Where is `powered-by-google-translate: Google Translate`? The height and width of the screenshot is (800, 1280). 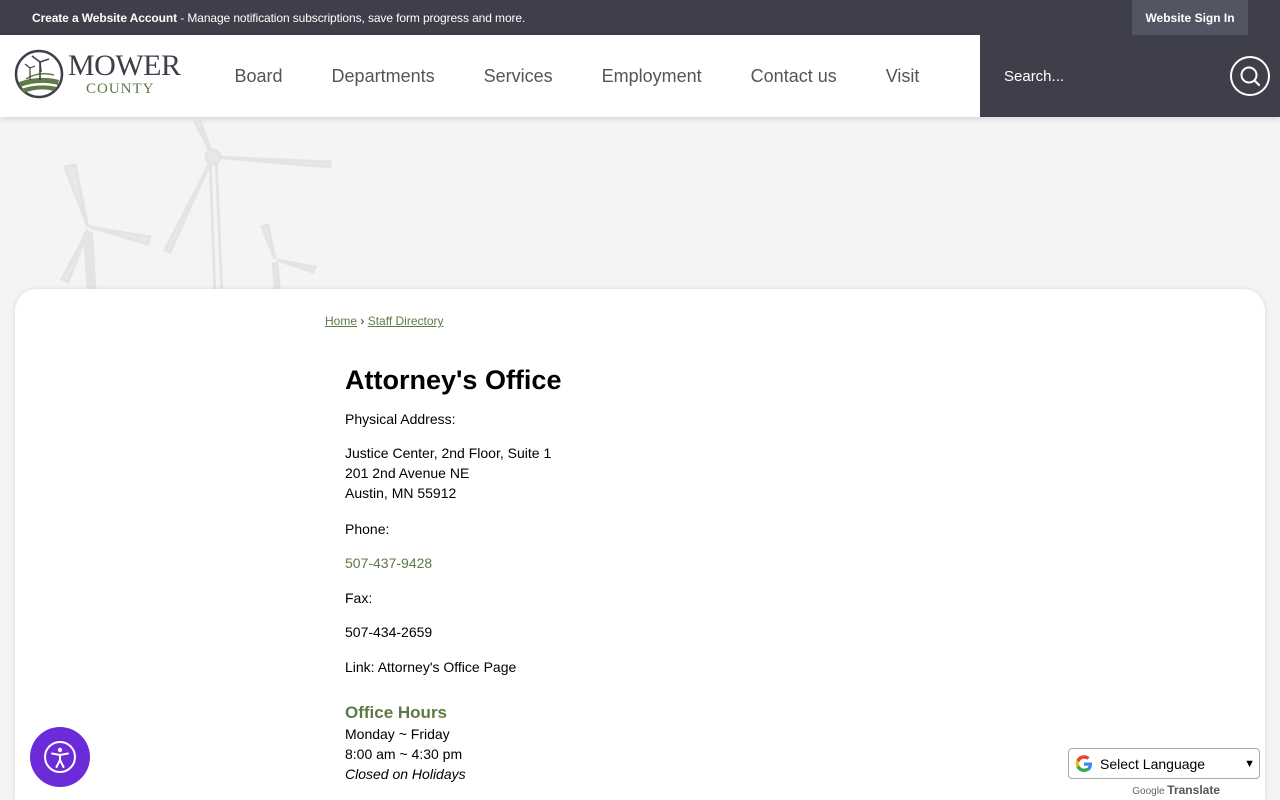 powered-by-google-translate: Google Translate is located at coordinates (1164, 790).